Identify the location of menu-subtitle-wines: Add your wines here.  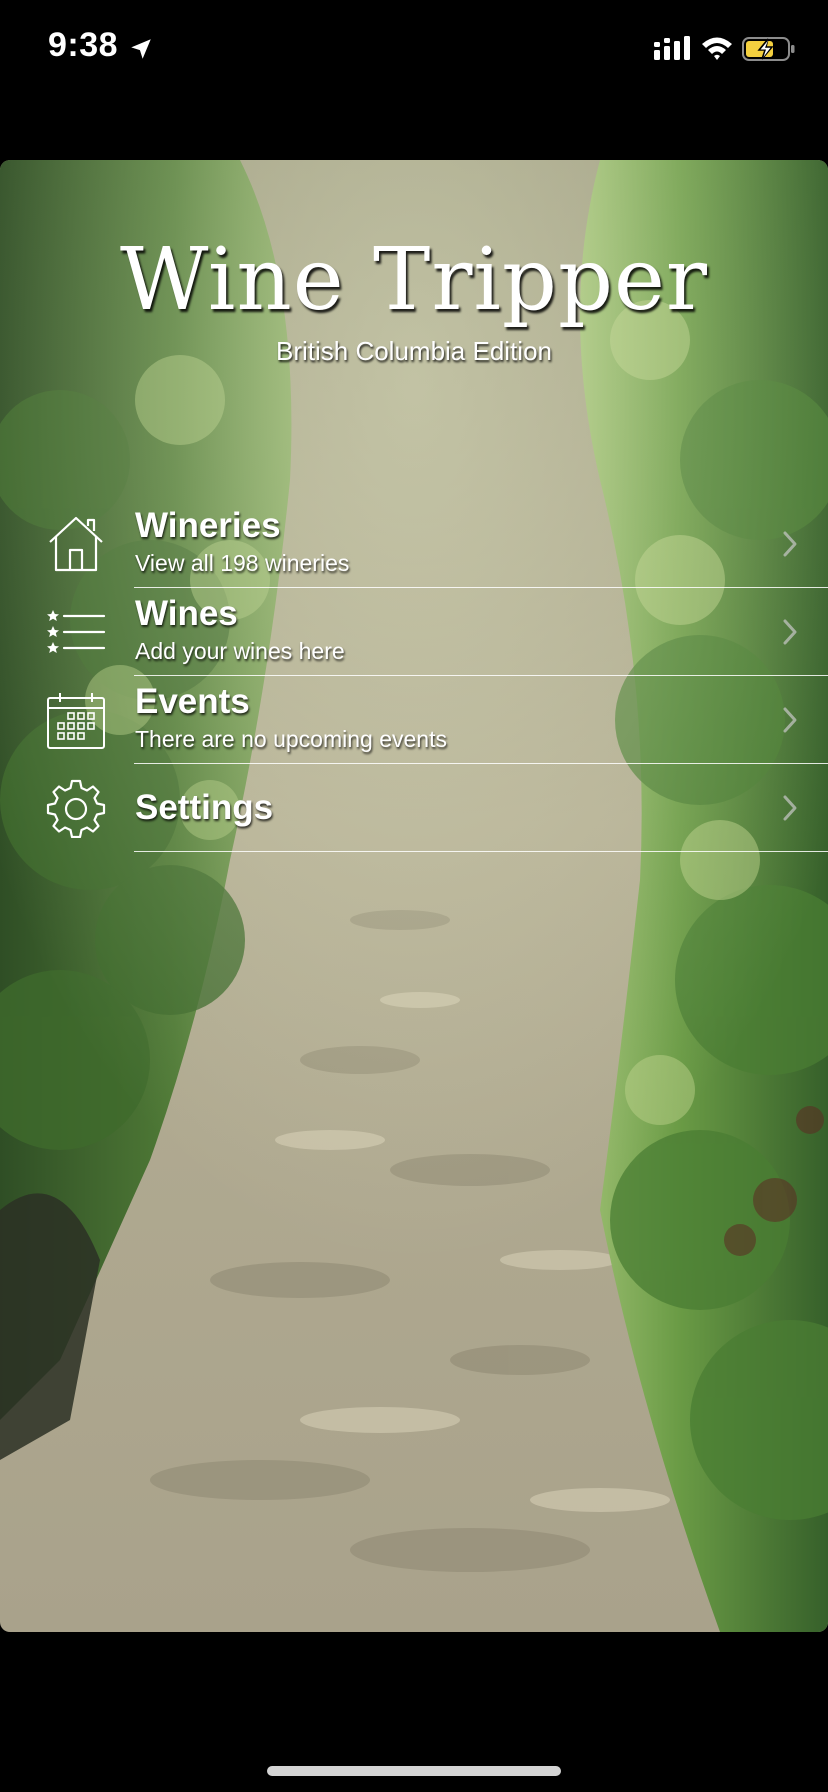
(240, 651).